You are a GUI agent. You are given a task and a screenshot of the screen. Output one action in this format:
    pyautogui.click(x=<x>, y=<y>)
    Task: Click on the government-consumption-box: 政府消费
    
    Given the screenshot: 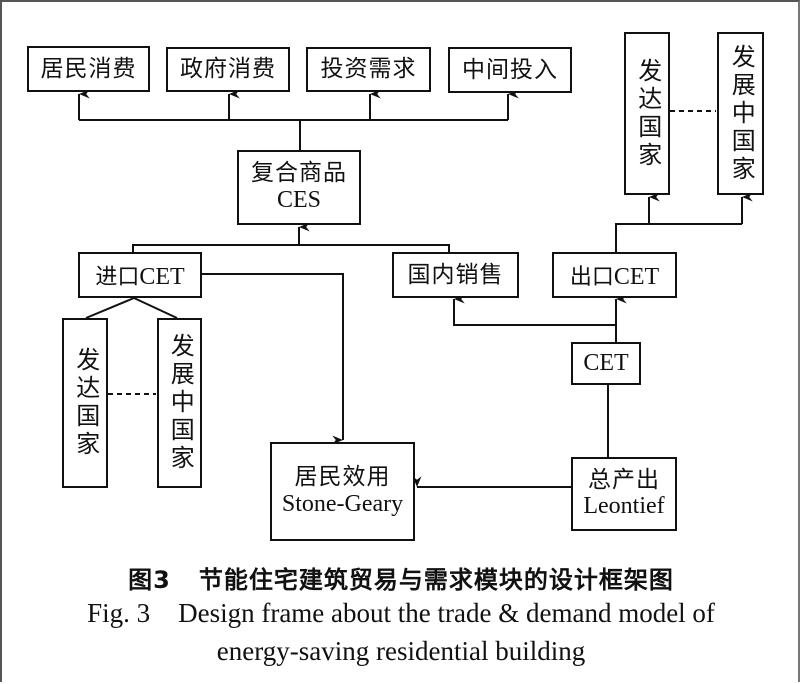 What is the action you would take?
    pyautogui.click(x=228, y=69)
    